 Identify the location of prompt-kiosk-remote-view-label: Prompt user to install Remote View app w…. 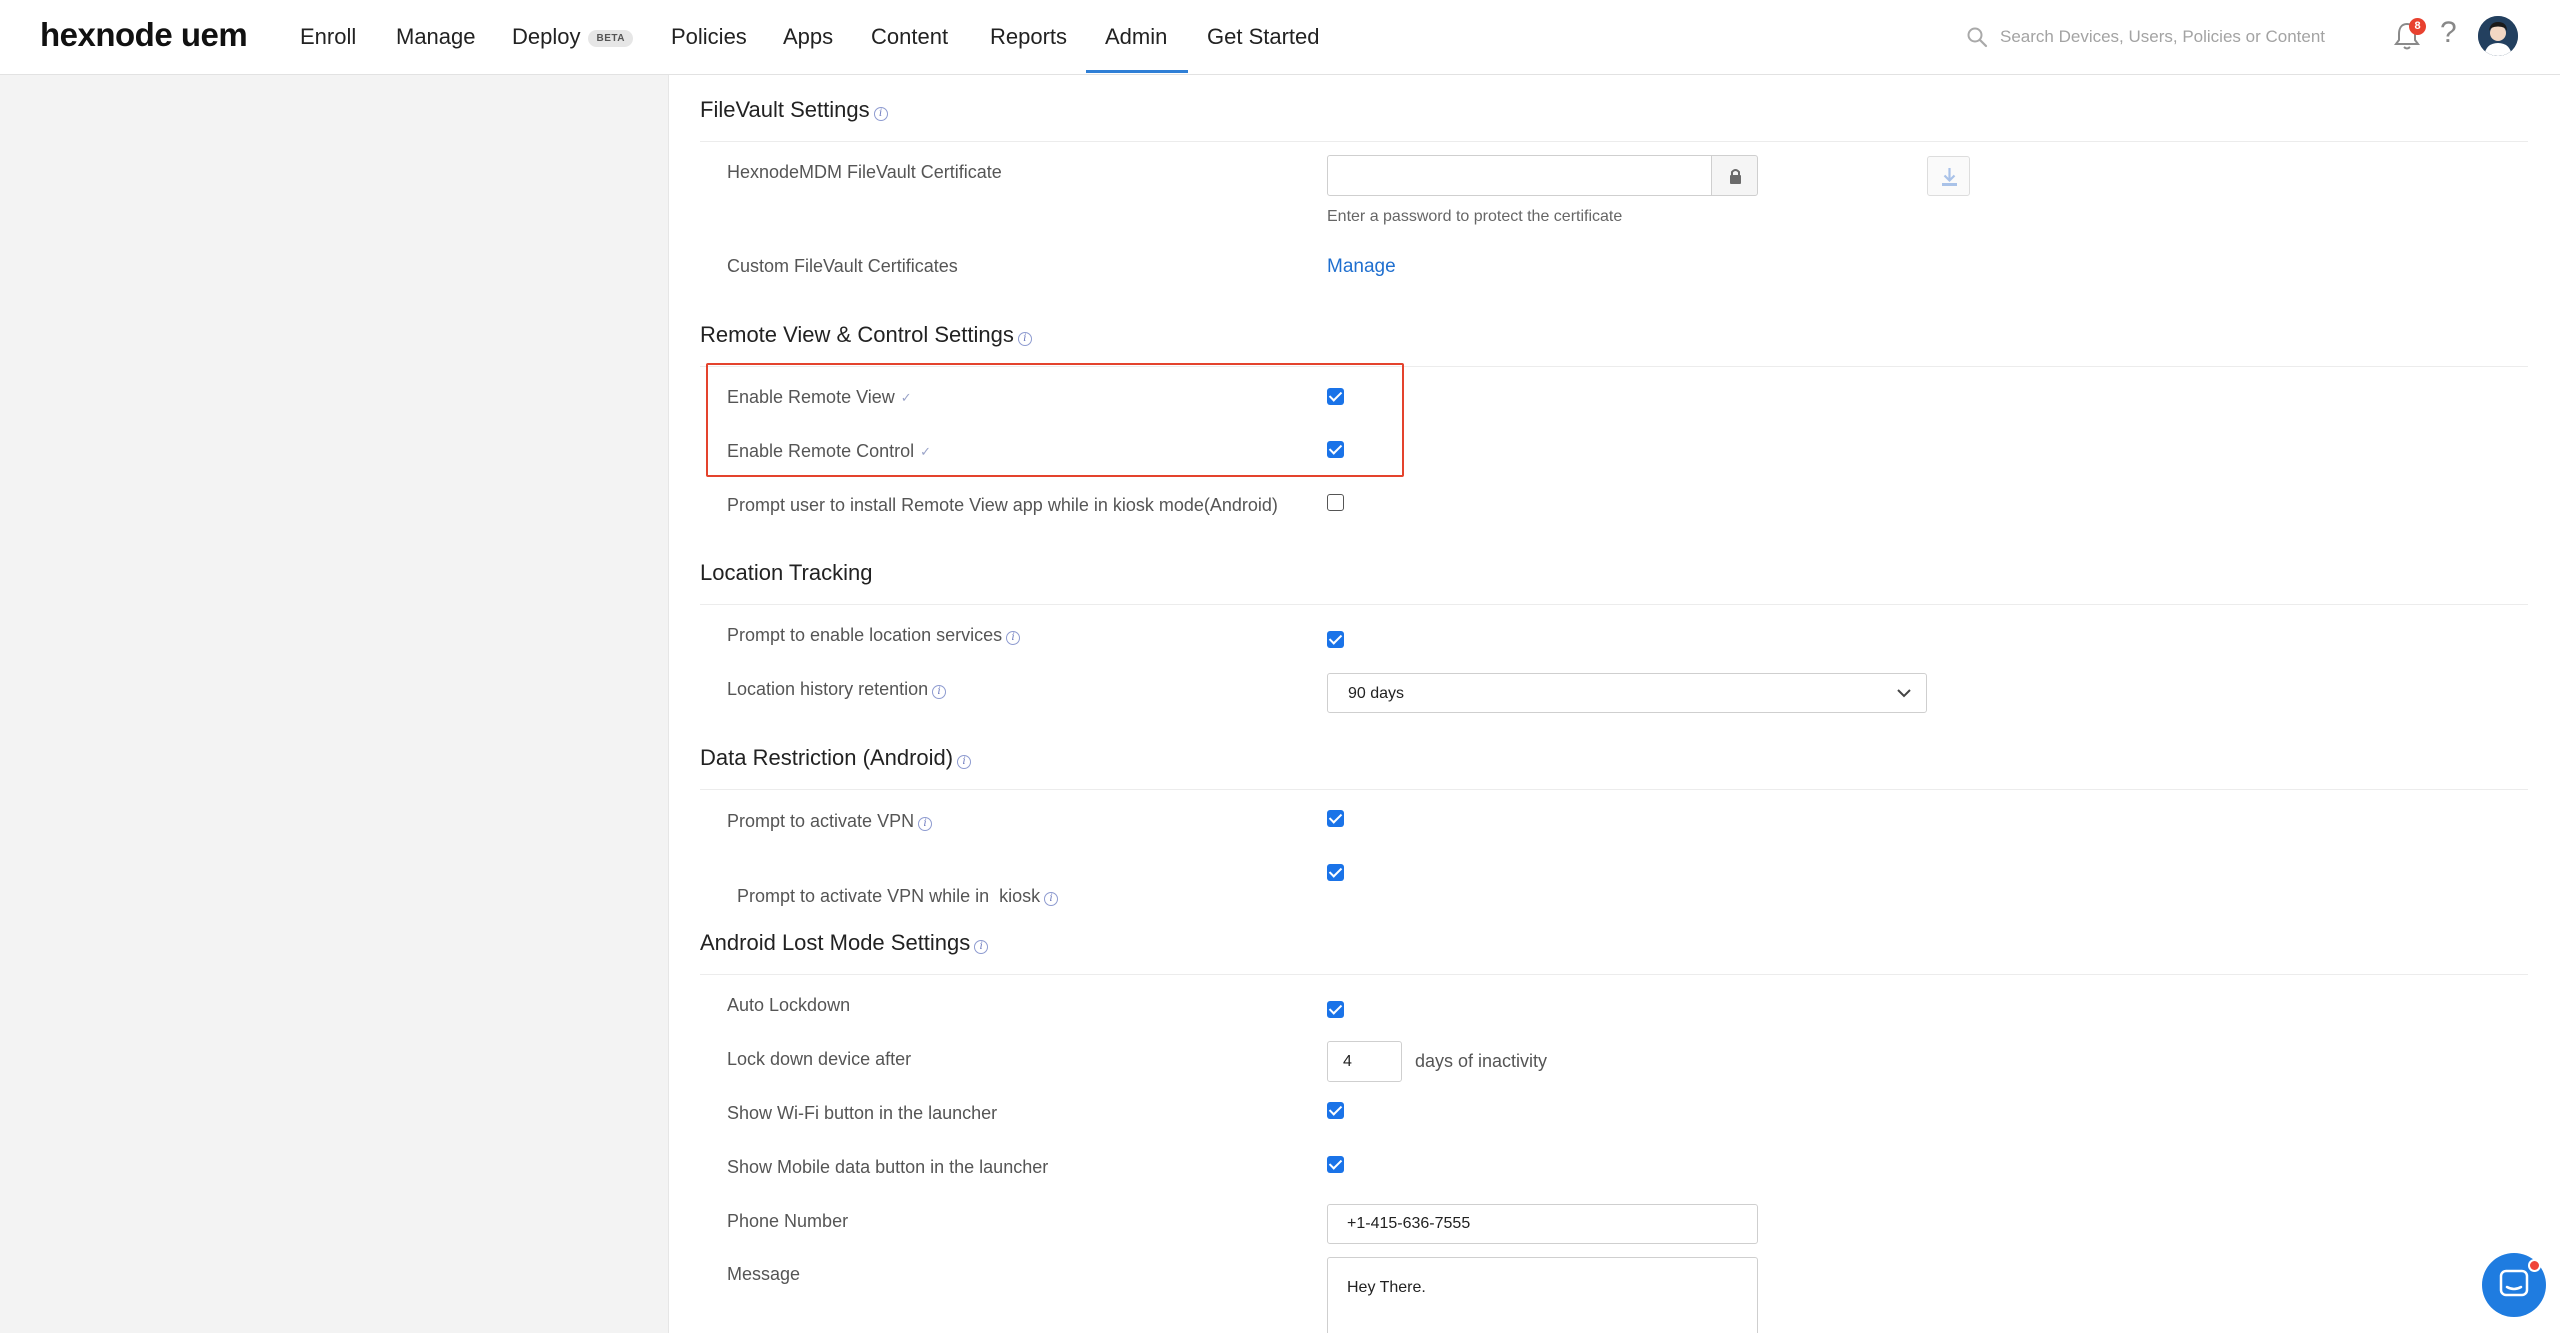
(1002, 505).